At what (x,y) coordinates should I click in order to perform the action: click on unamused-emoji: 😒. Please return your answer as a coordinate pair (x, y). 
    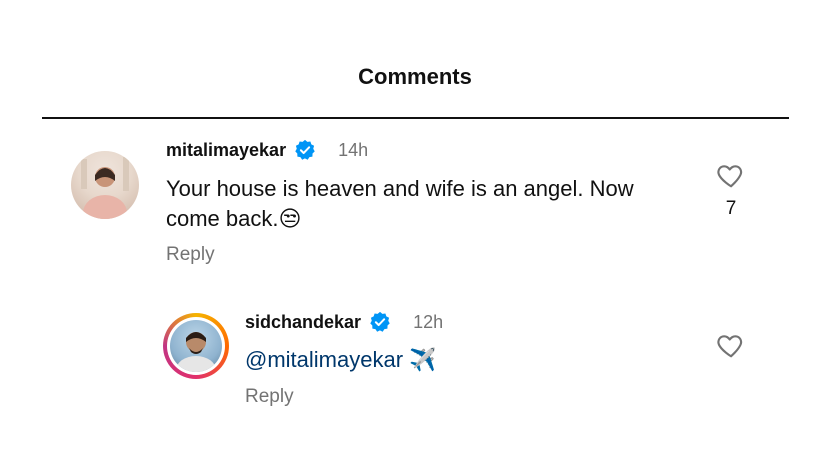
    Looking at the image, I should click on (290, 218).